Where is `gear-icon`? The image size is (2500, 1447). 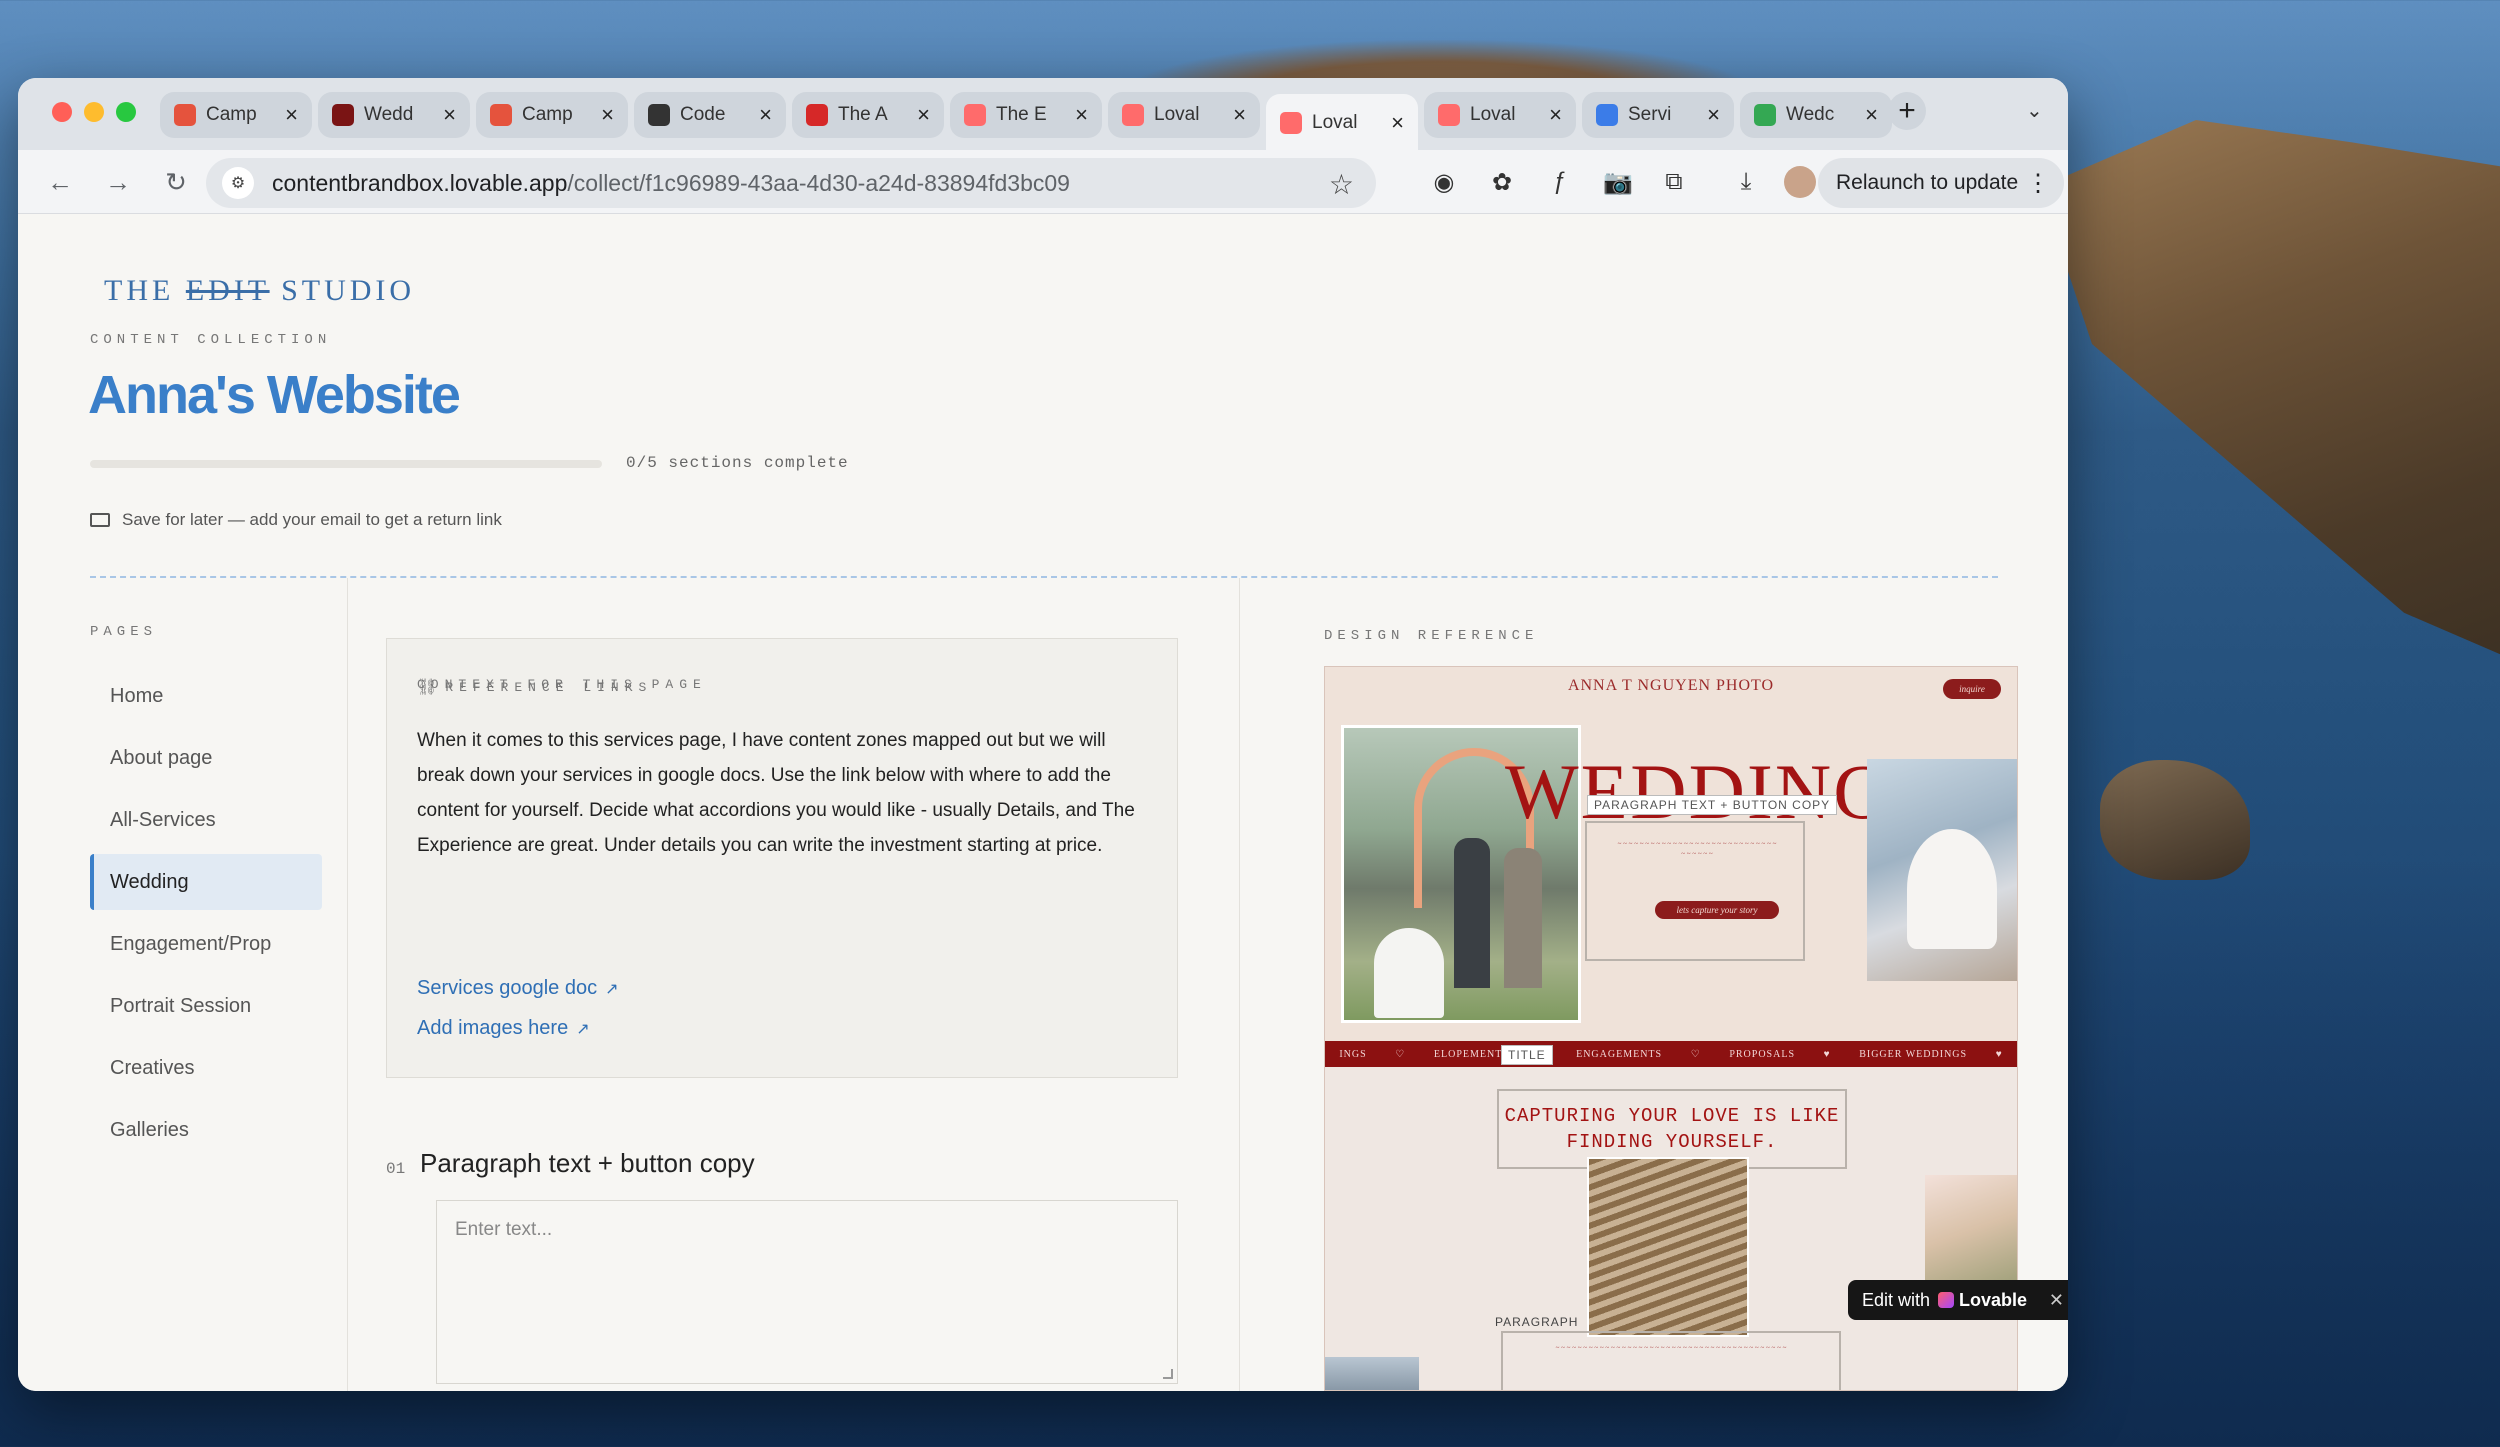
gear-icon is located at coordinates (659, 115).